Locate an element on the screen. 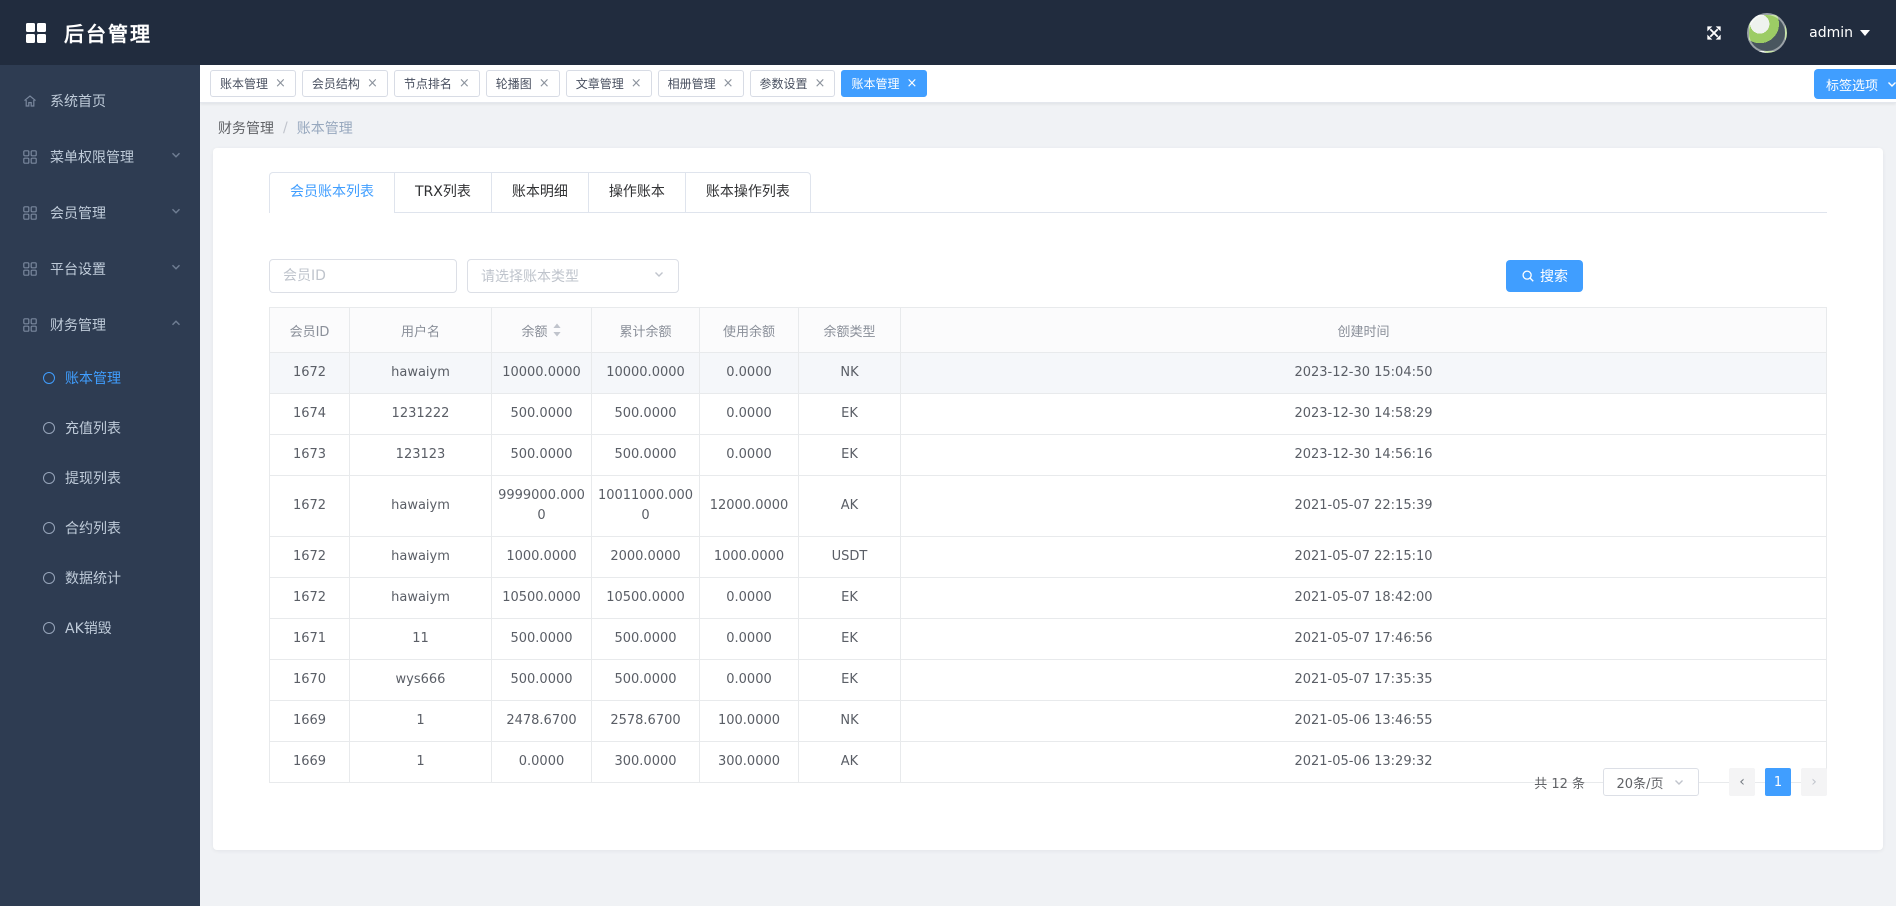 This screenshot has height=906, width=1896. table-cell: 1669 is located at coordinates (309, 721).